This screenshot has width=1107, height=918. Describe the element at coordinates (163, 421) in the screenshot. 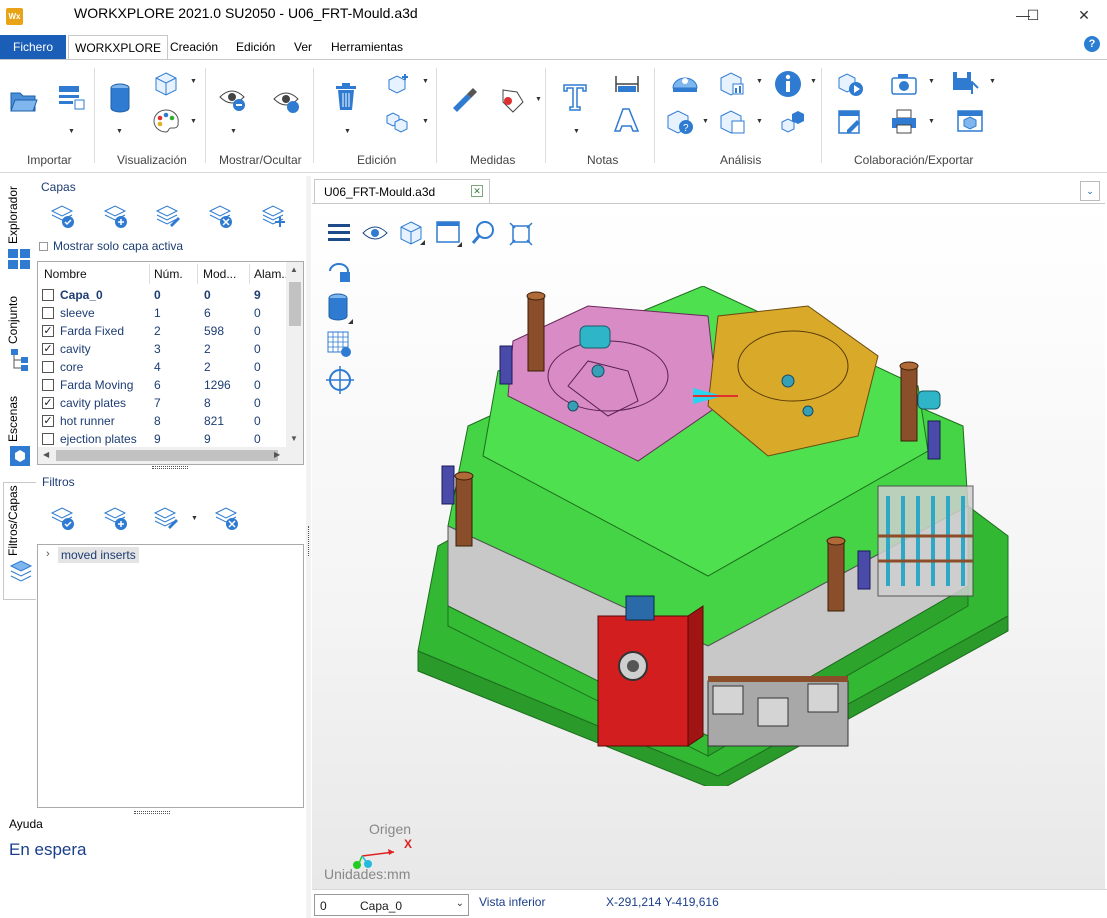

I see `layer-row: ✓ hot runner 8 821 0` at that location.